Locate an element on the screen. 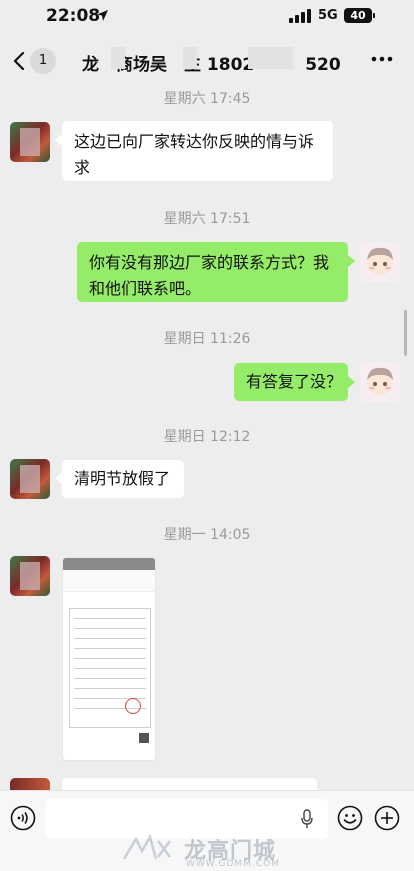  unread-count-badge: 1 is located at coordinates (43, 61).